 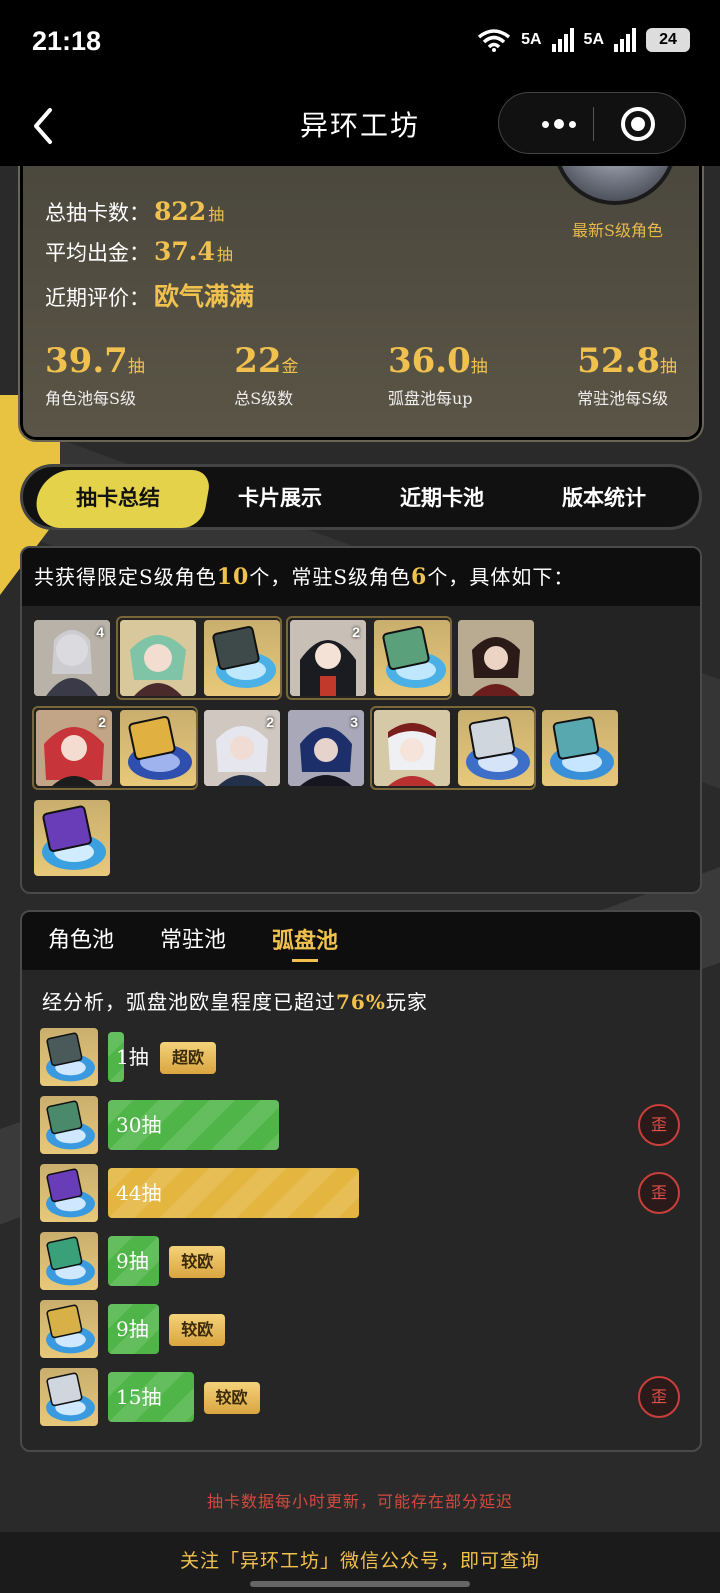 What do you see at coordinates (290, 367) in the screenshot?
I see `stat-unit: 金` at bounding box center [290, 367].